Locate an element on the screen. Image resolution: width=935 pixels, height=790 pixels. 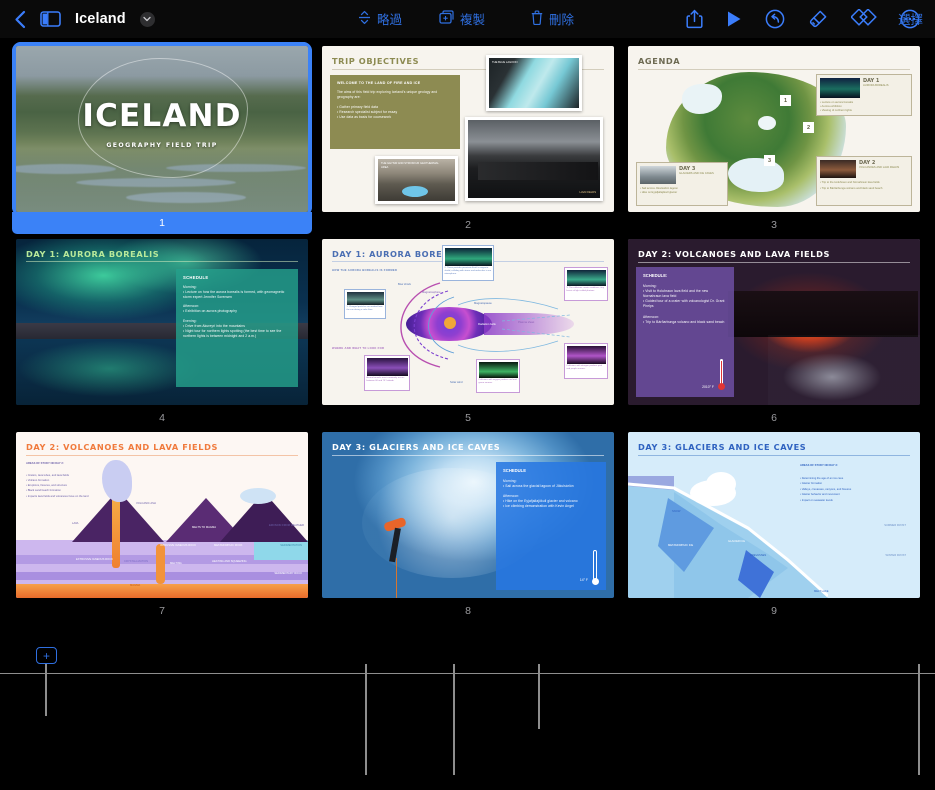
undo-icon is located at coordinates (775, 19).